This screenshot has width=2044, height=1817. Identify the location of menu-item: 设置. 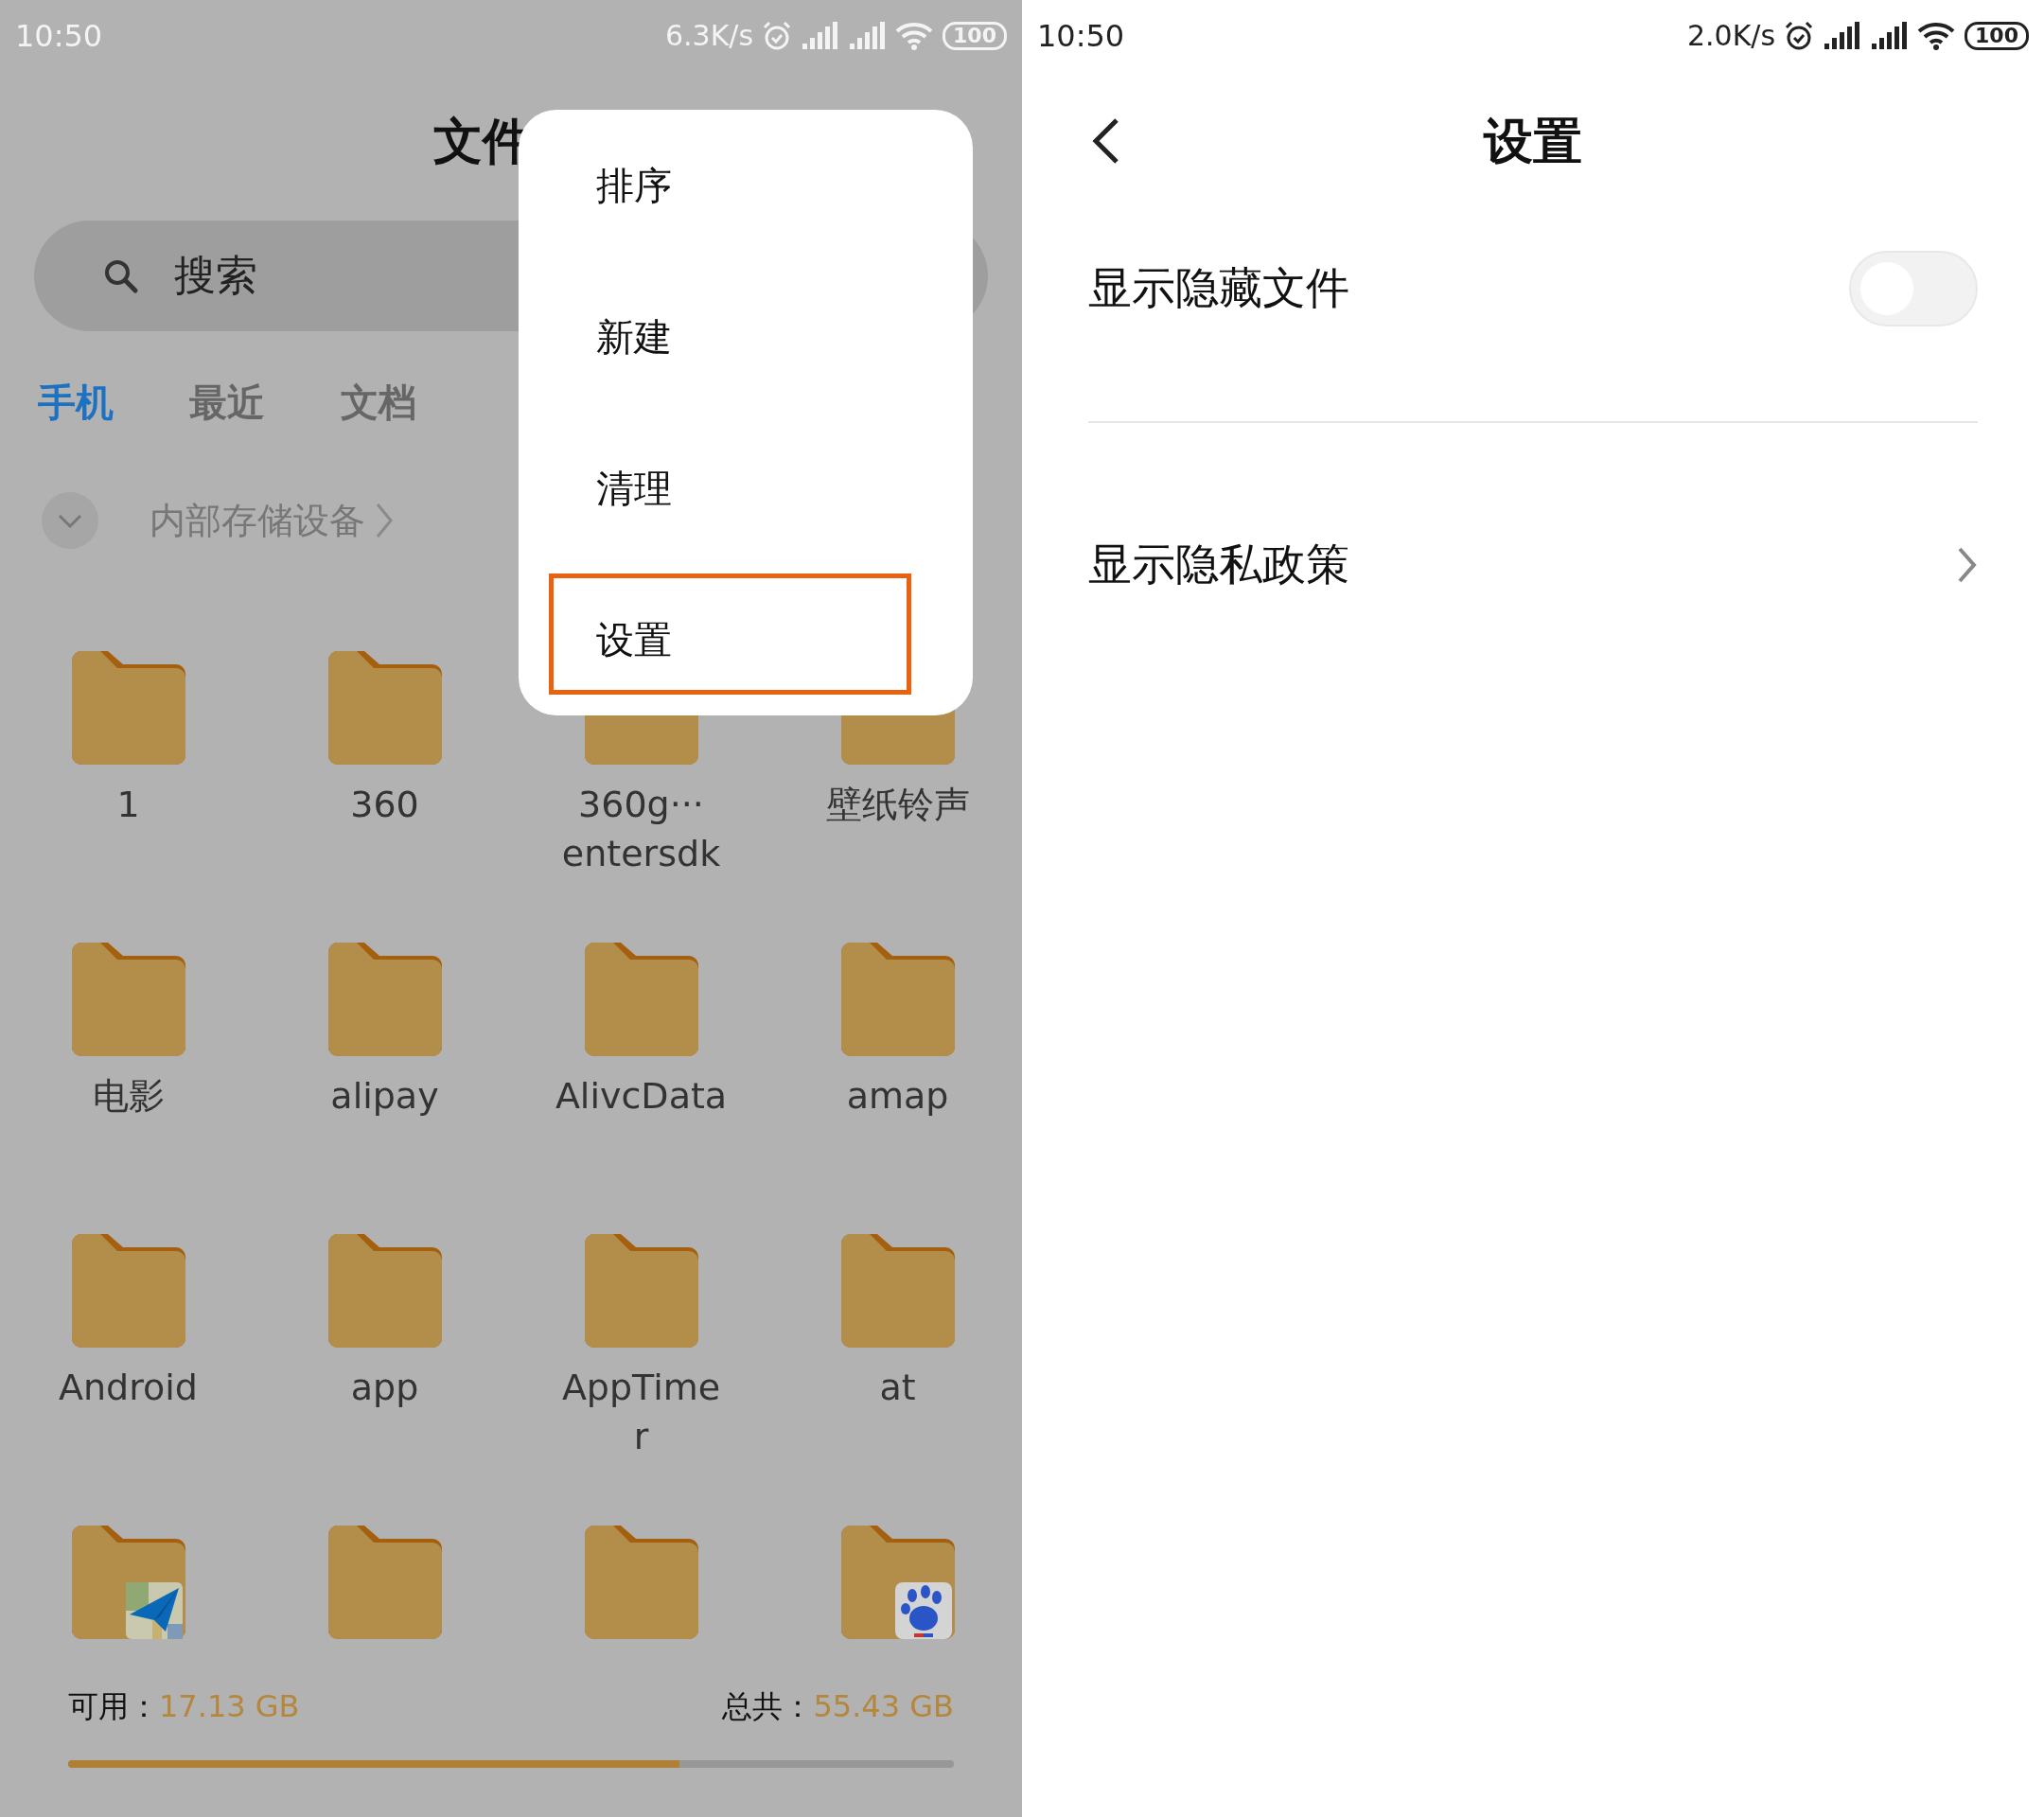
(746, 639).